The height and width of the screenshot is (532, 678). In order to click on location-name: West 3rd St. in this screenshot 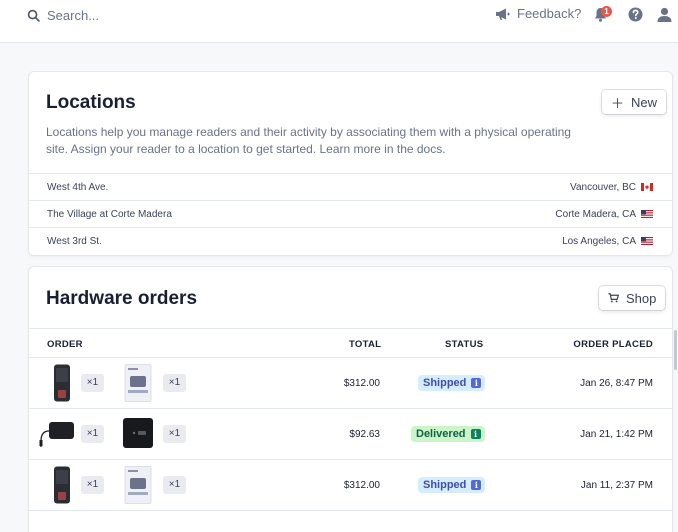, I will do `click(74, 241)`.